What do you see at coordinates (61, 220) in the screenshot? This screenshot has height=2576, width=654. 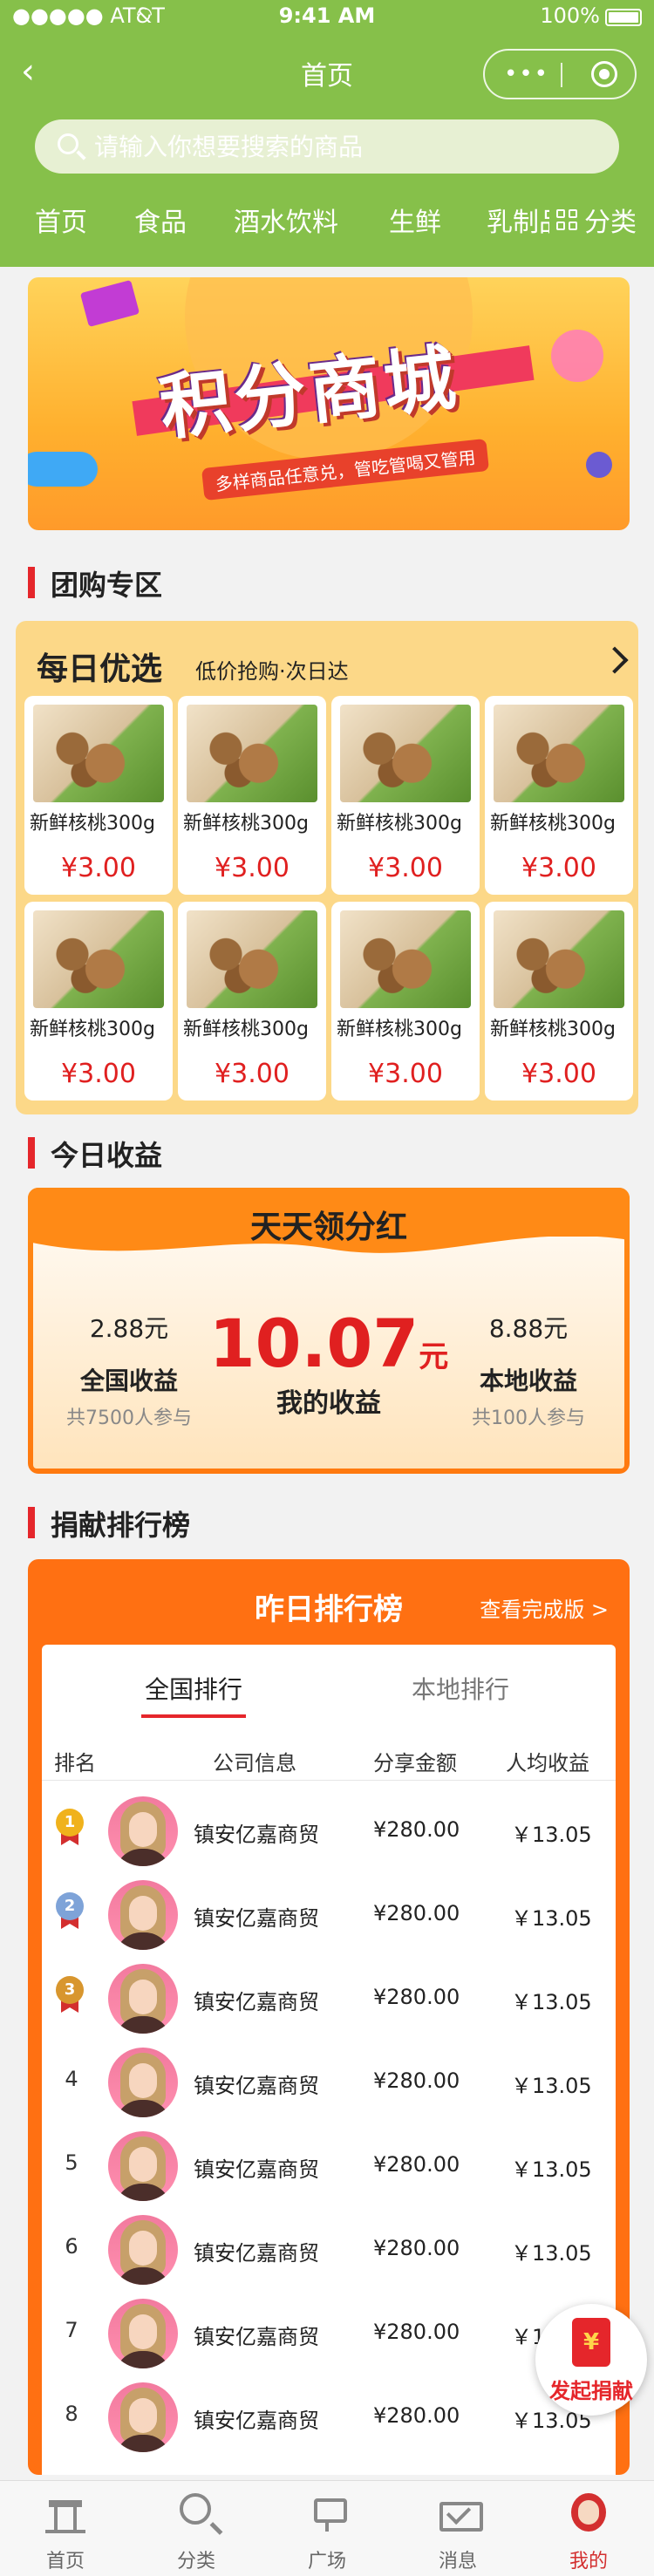 I see `category-item: 首页` at bounding box center [61, 220].